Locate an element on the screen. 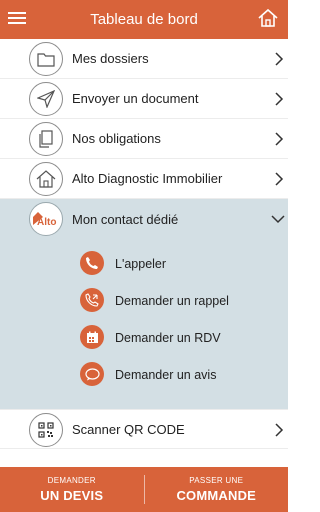 Image resolution: width=320 pixels, height=512 pixels. send-icon is located at coordinates (46, 99).